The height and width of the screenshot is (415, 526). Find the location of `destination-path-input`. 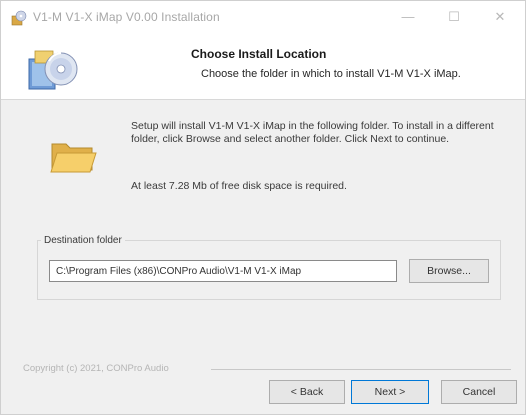

destination-path-input is located at coordinates (223, 271).